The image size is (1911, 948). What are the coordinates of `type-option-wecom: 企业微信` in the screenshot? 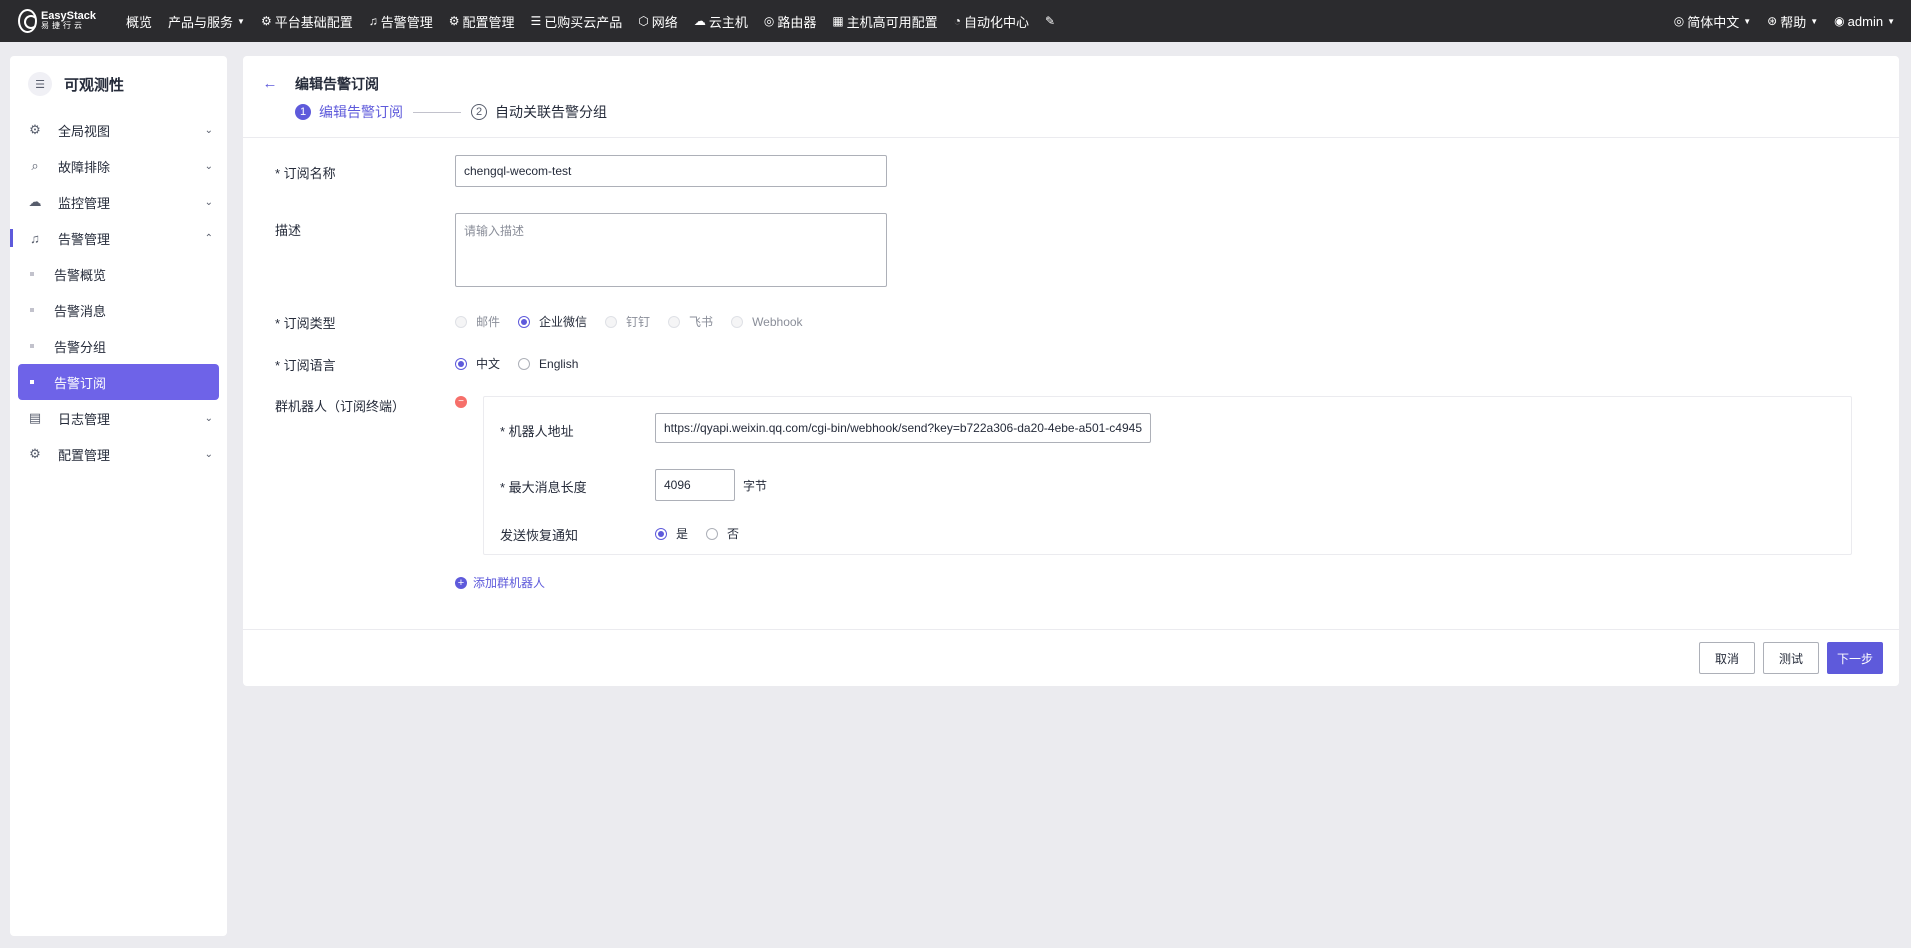 It's located at (552, 321).